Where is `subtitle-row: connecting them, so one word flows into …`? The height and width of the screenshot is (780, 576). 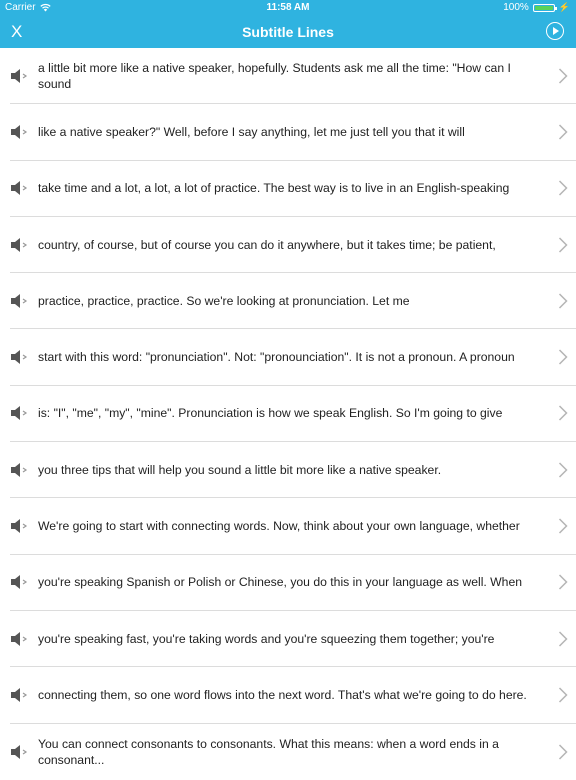
subtitle-row: connecting them, so one word flows into … is located at coordinates (293, 695).